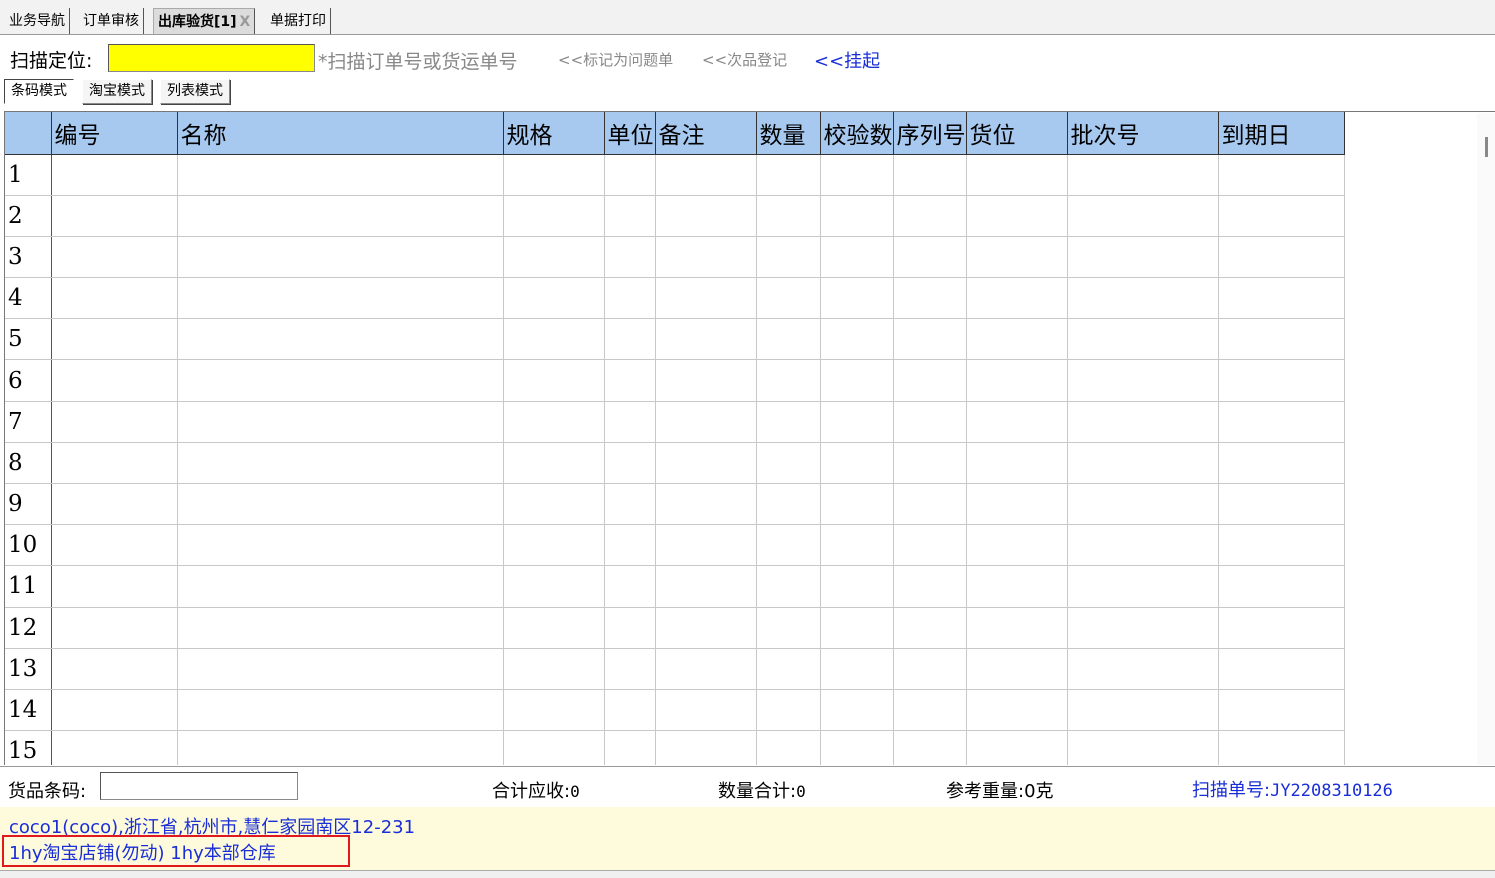  Describe the element at coordinates (554, 133) in the screenshot. I see `column-header: 规格` at that location.